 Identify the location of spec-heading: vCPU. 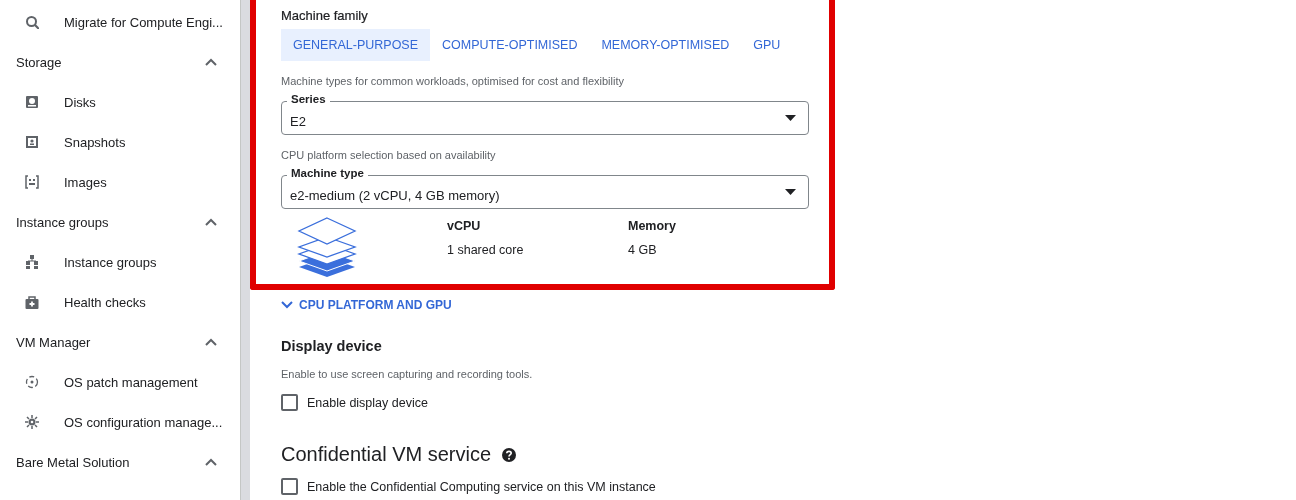
(464, 226).